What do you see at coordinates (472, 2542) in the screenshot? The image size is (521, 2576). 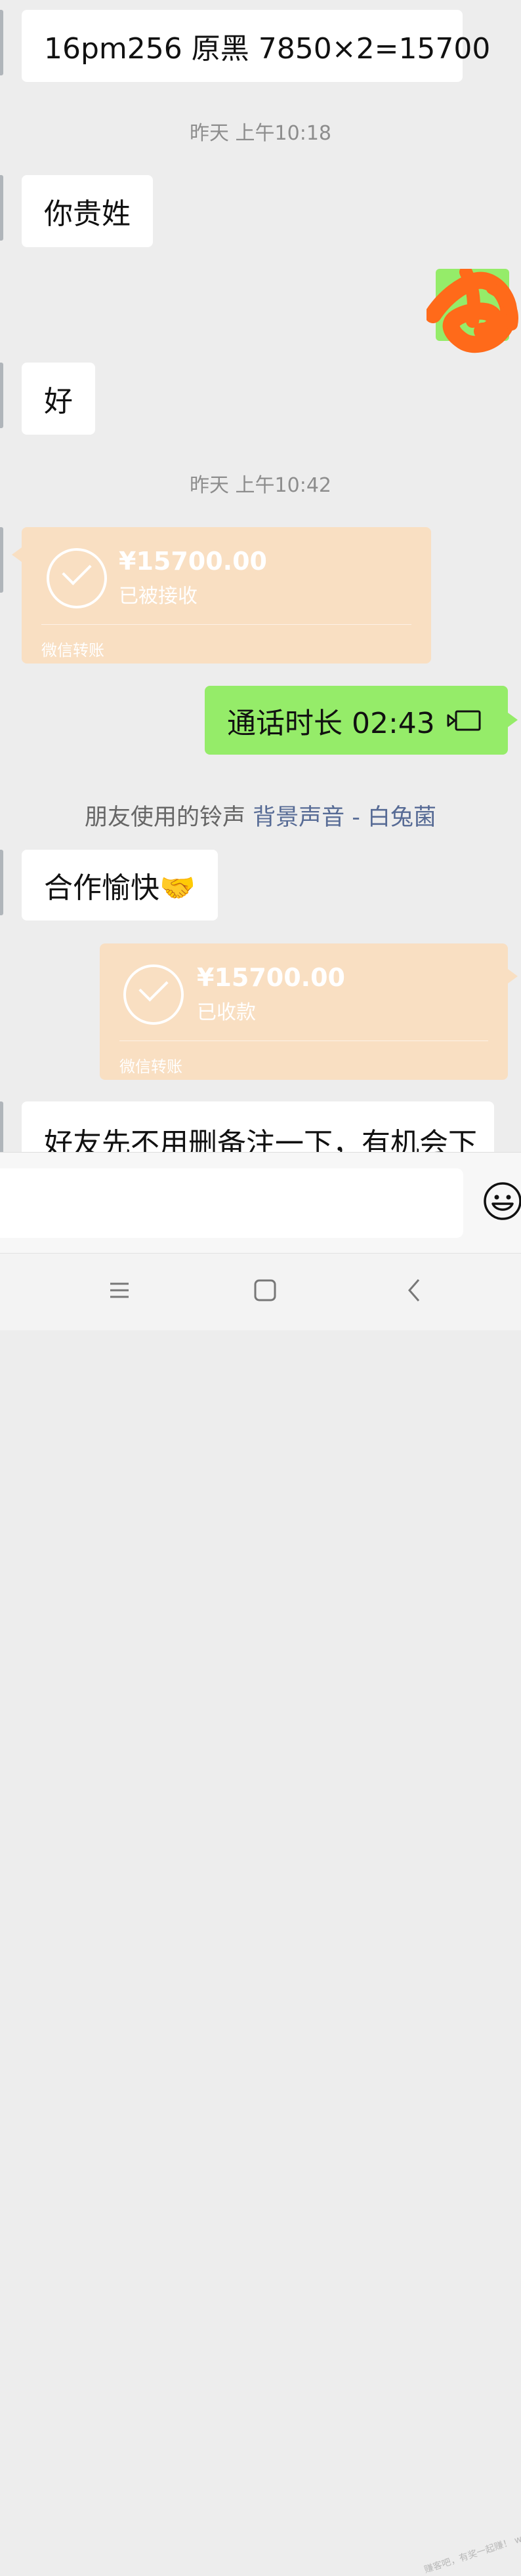 I see `watermark: 赚客吧，有奖一起赚！ www.zuanke8.com` at bounding box center [472, 2542].